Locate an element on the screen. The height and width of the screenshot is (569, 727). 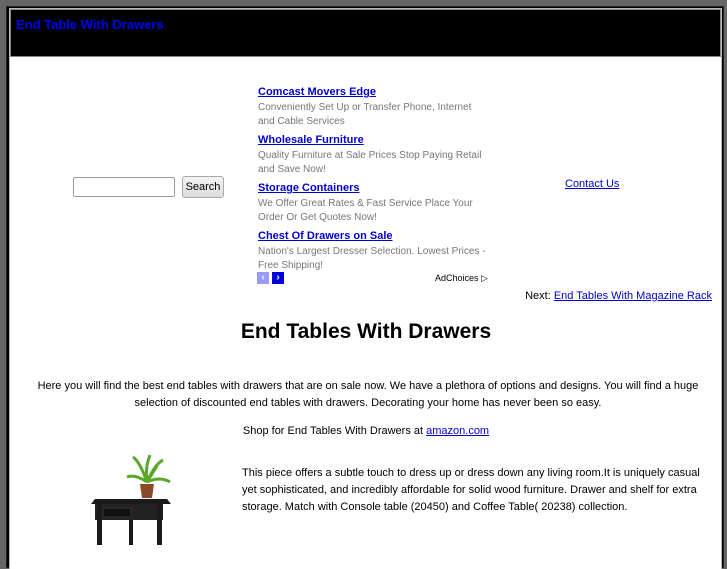
plant-icon is located at coordinates (148, 476).